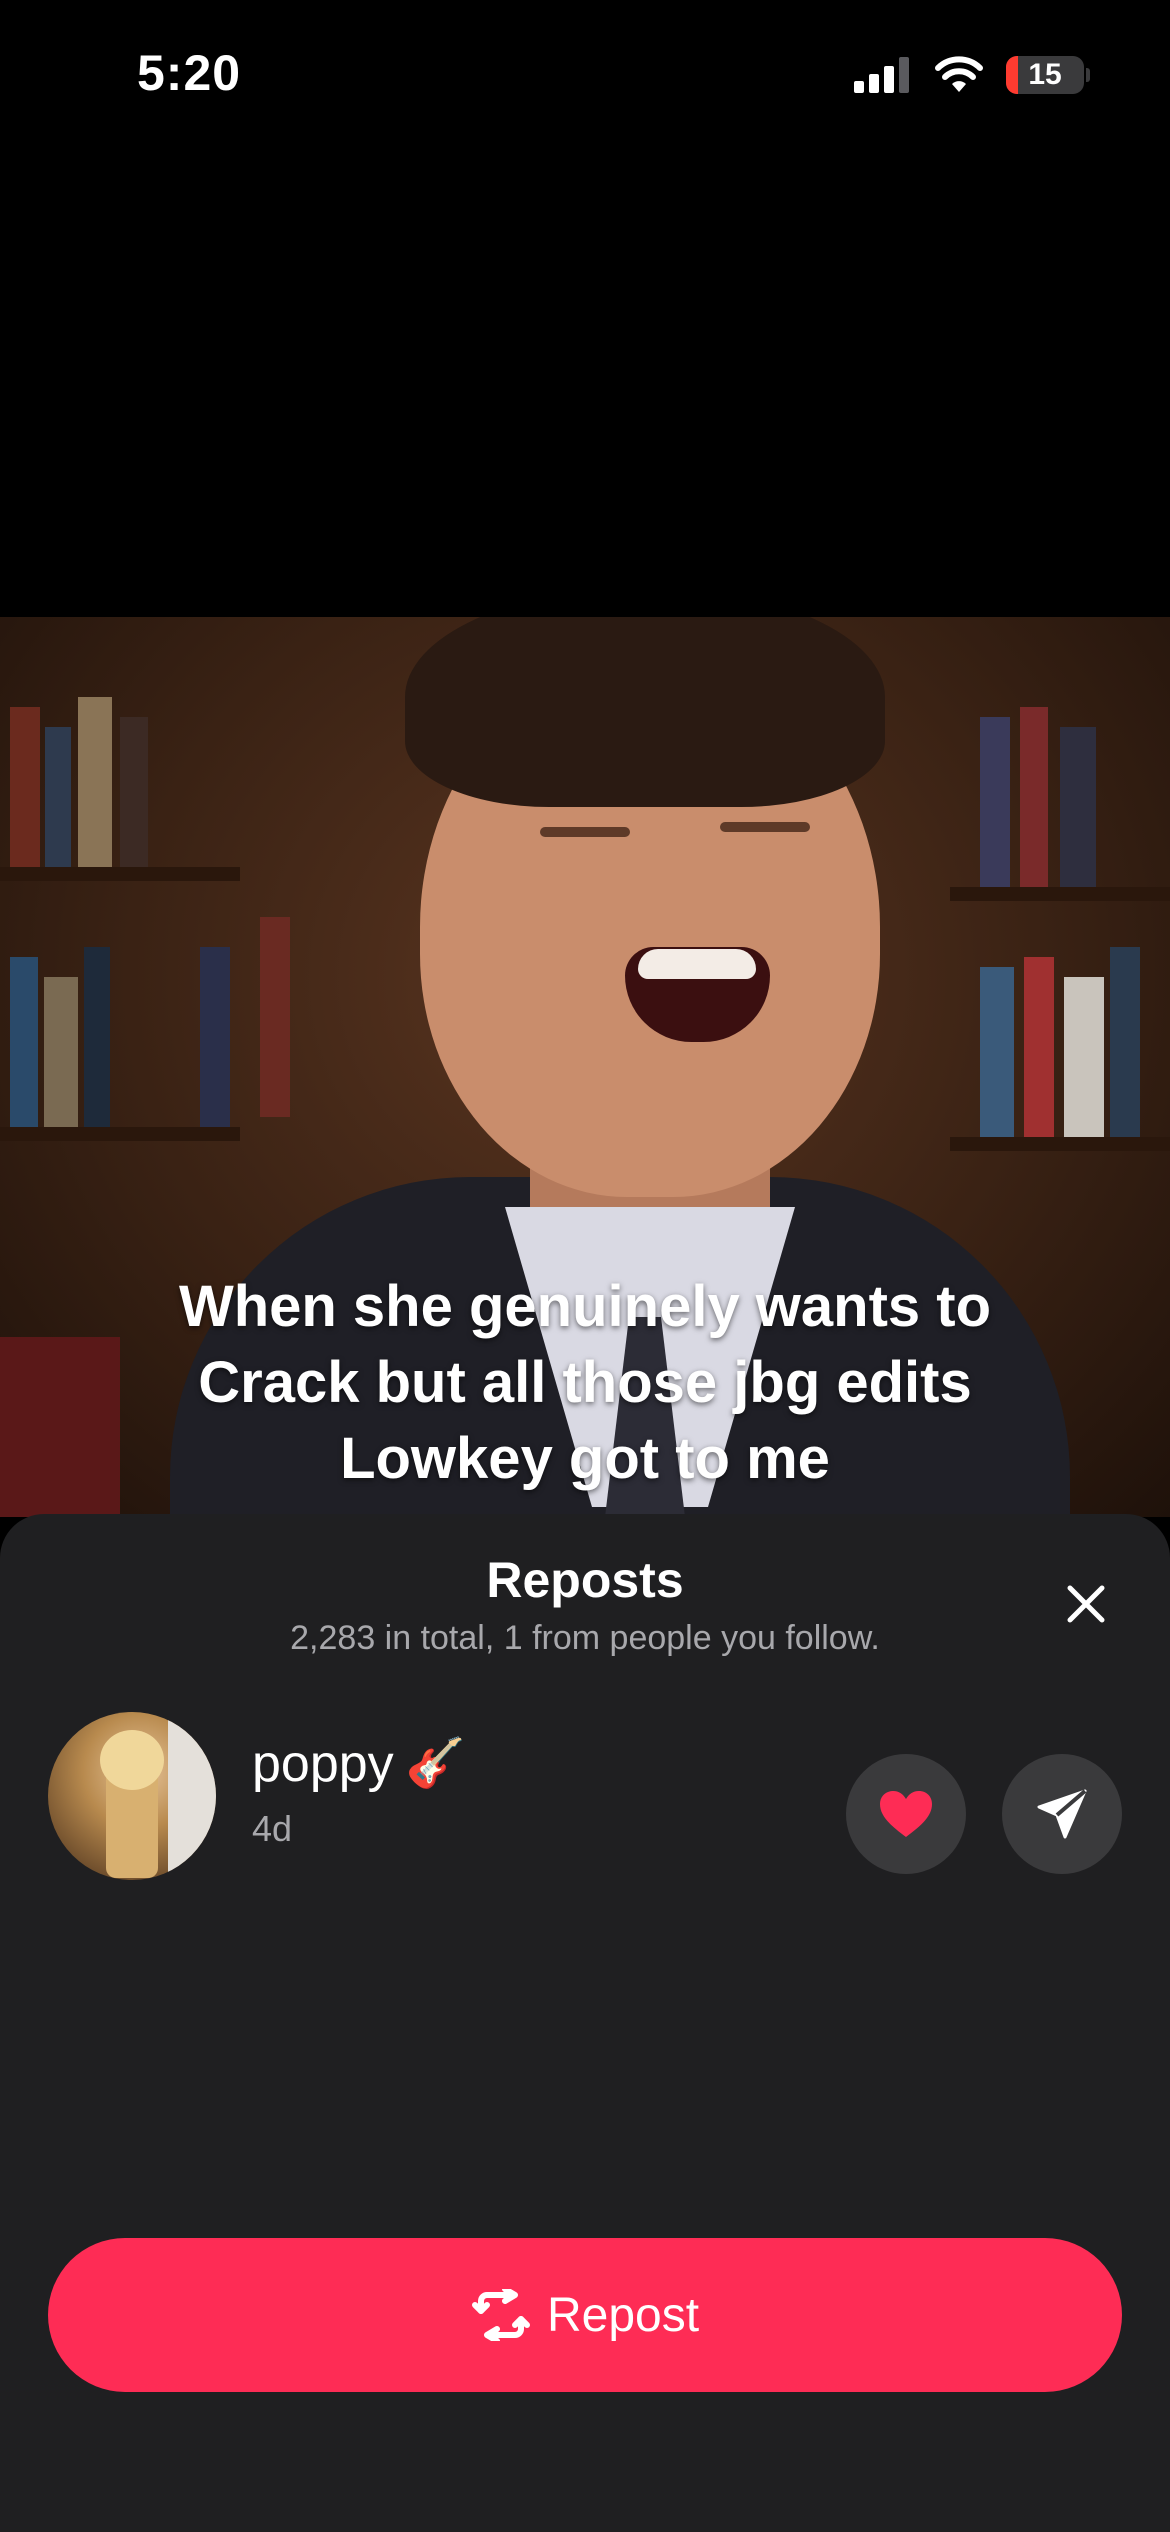 This screenshot has height=2532, width=1170. I want to click on caption-line: Crack but all those jbg edits, so click(585, 1382).